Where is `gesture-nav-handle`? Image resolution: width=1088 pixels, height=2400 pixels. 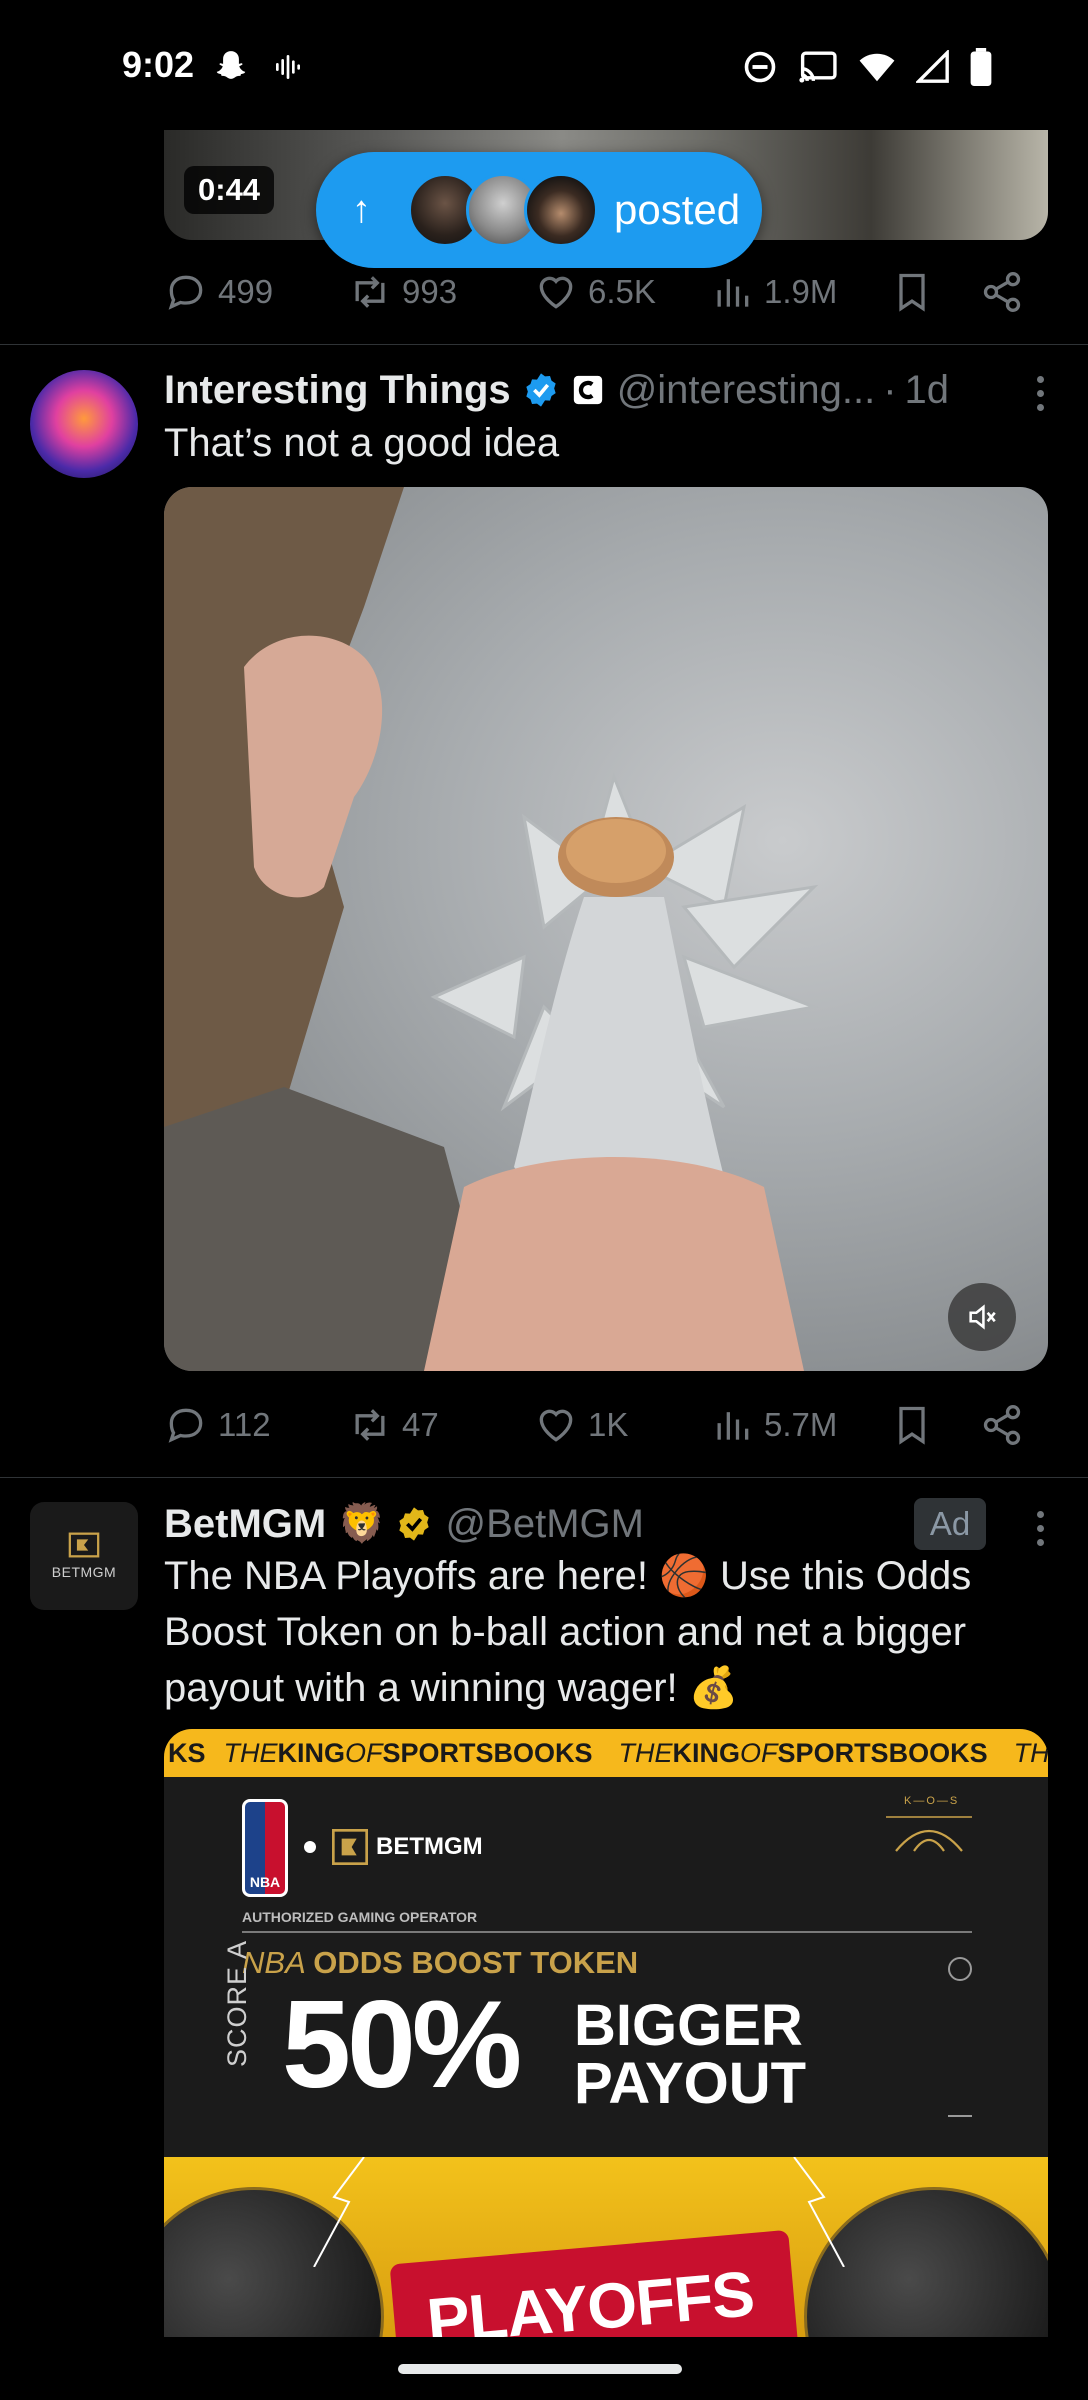 gesture-nav-handle is located at coordinates (540, 2369).